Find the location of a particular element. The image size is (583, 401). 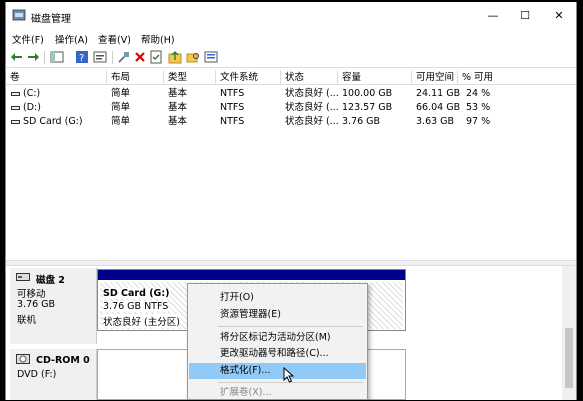

close-button: ✕ is located at coordinates (559, 16).